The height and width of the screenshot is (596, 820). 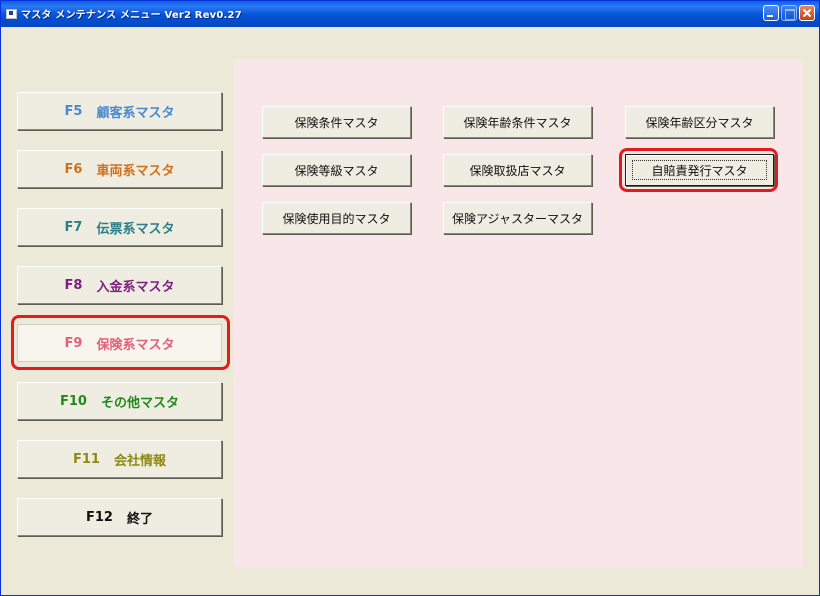 What do you see at coordinates (789, 13) in the screenshot?
I see `maximize-icon` at bounding box center [789, 13].